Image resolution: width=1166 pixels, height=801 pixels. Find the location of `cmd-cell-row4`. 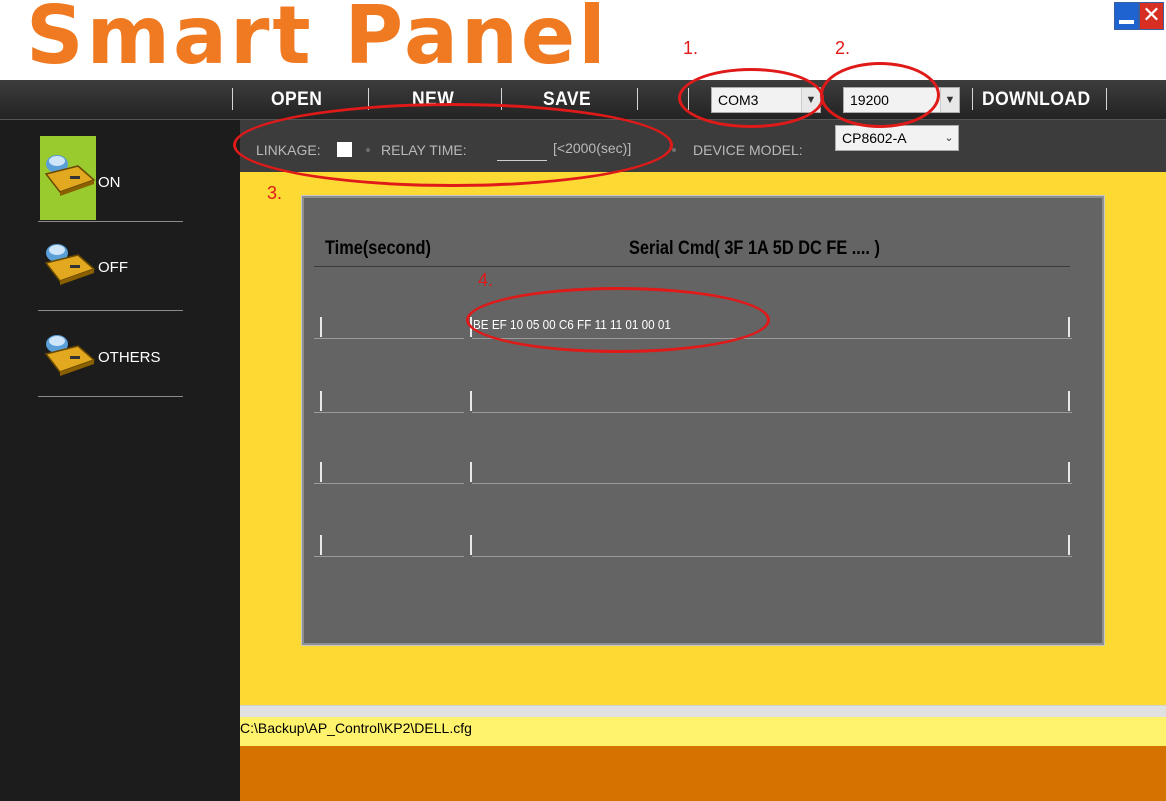

cmd-cell-row4 is located at coordinates (772, 556).